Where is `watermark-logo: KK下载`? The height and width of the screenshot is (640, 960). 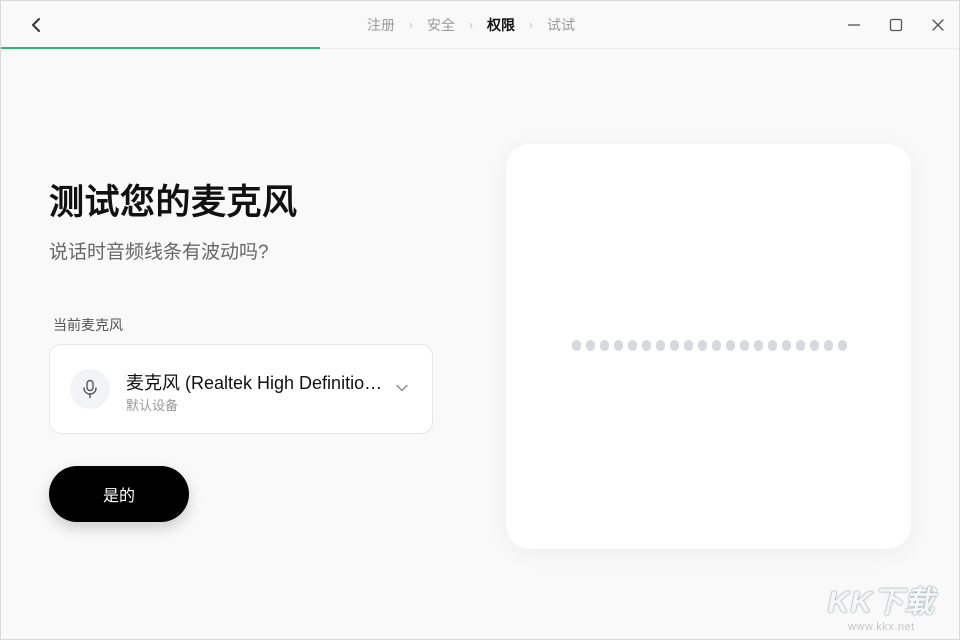 watermark-logo: KK下载 is located at coordinates (881, 602).